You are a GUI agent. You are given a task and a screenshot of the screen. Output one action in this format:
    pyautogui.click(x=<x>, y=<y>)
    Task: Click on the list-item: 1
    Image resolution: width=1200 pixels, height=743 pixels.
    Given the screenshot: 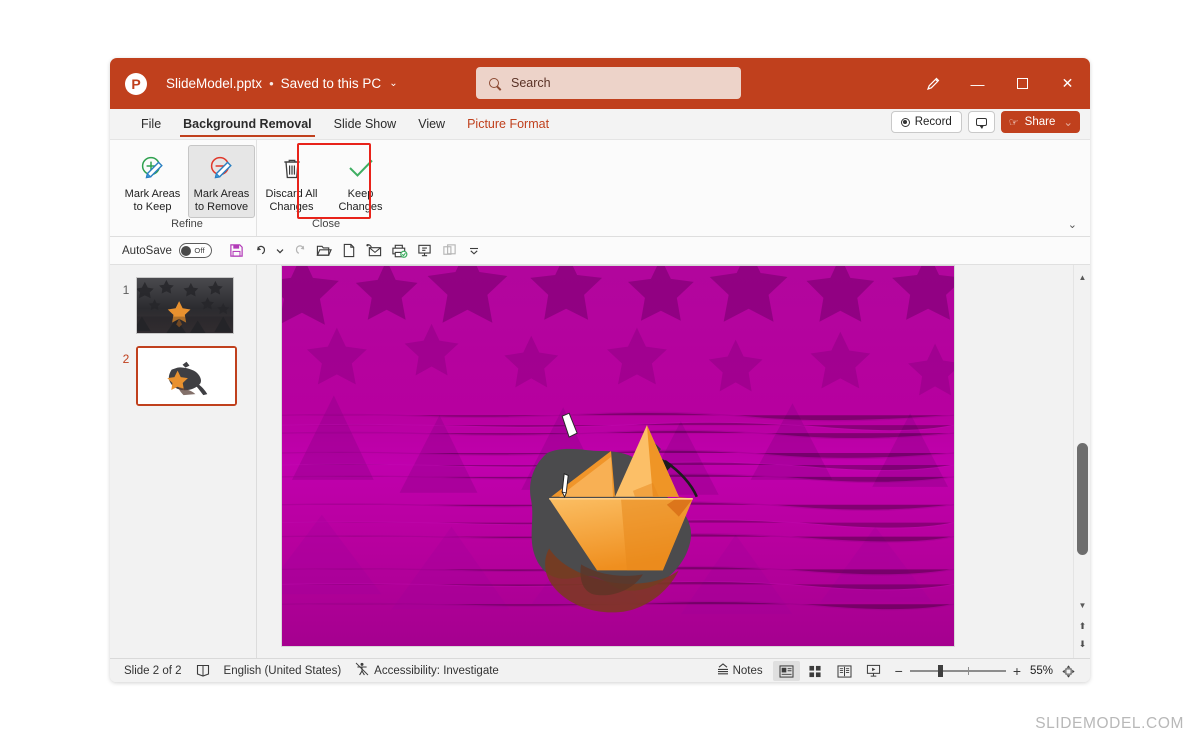 What is the action you would take?
    pyautogui.click(x=183, y=311)
    